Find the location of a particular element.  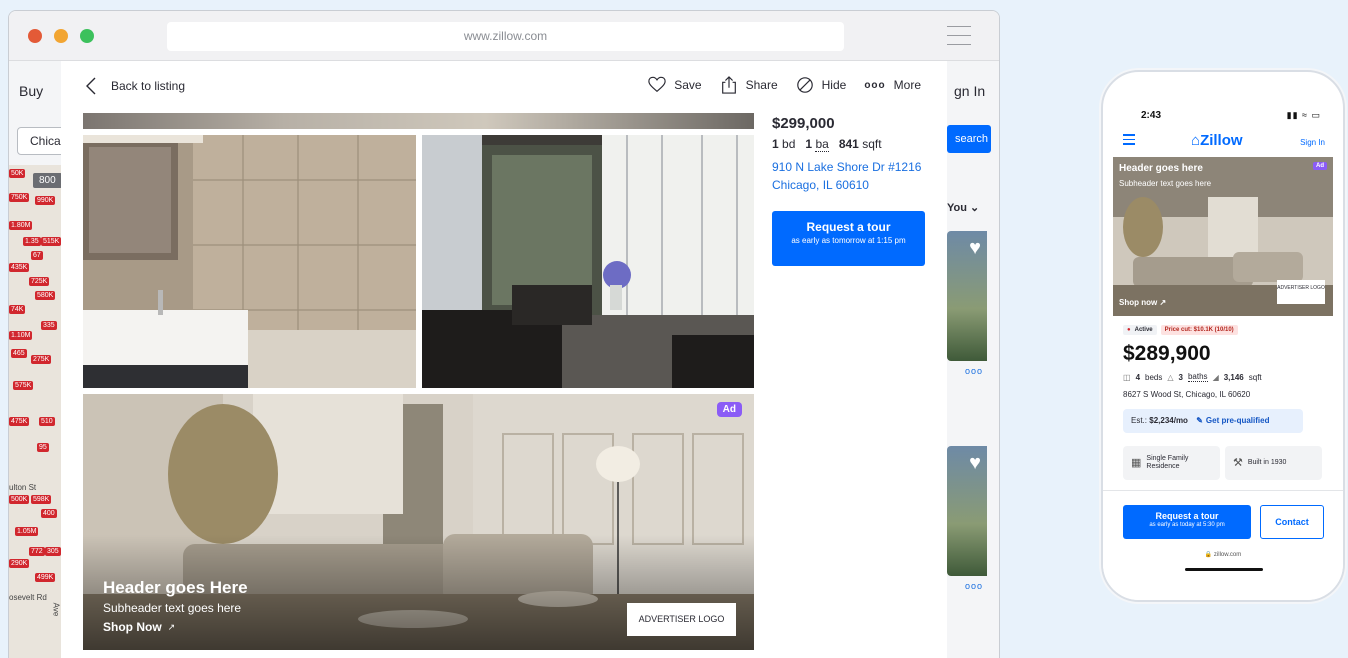

map-pin: 990K is located at coordinates (45, 200).